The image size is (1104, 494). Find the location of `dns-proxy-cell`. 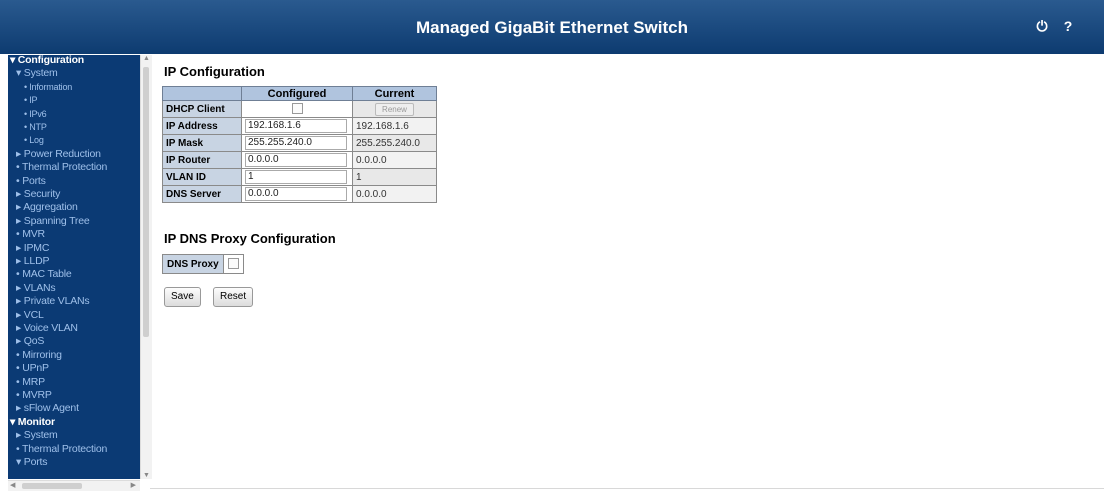

dns-proxy-cell is located at coordinates (233, 264).